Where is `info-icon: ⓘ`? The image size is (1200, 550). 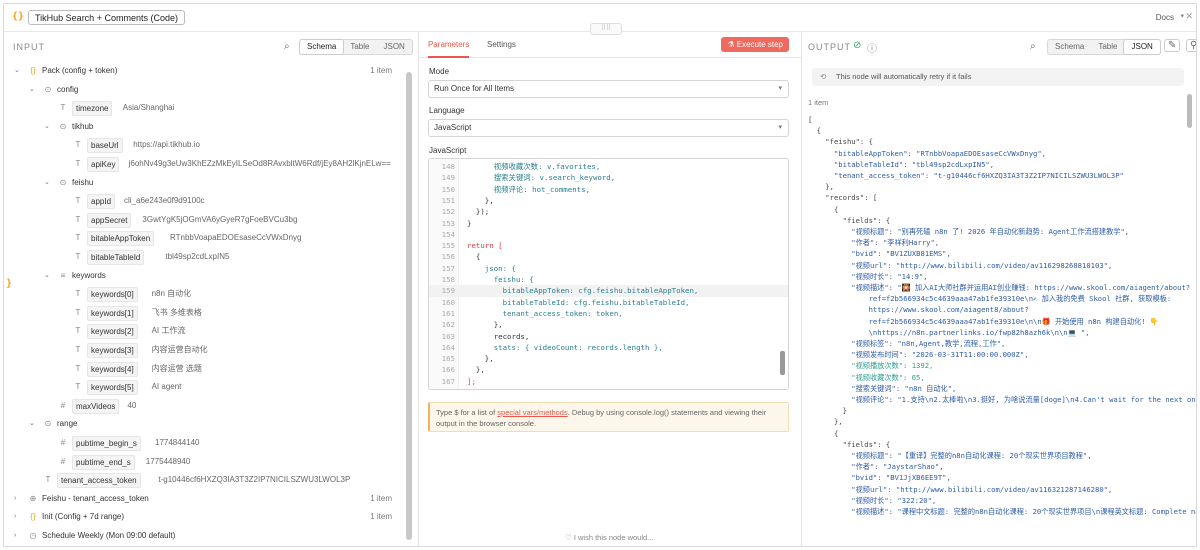
info-icon: ⓘ is located at coordinates (872, 47).